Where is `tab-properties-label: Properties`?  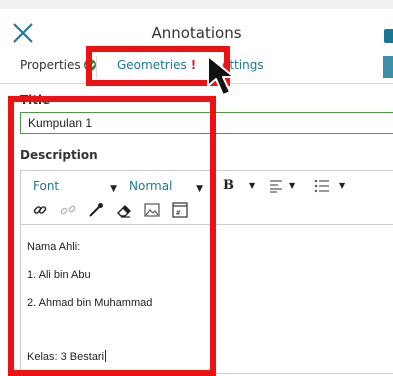 tab-properties-label: Properties is located at coordinates (50, 65).